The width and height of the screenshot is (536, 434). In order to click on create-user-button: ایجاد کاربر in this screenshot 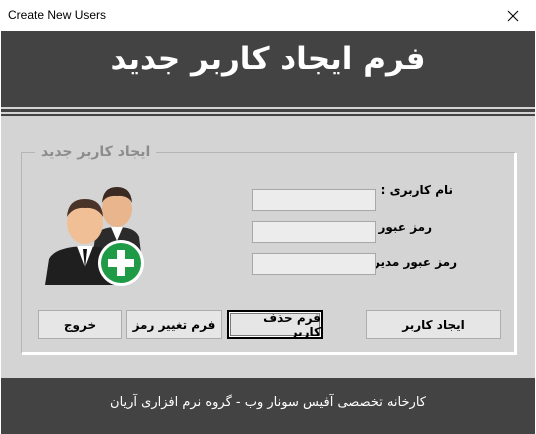, I will do `click(433, 324)`.